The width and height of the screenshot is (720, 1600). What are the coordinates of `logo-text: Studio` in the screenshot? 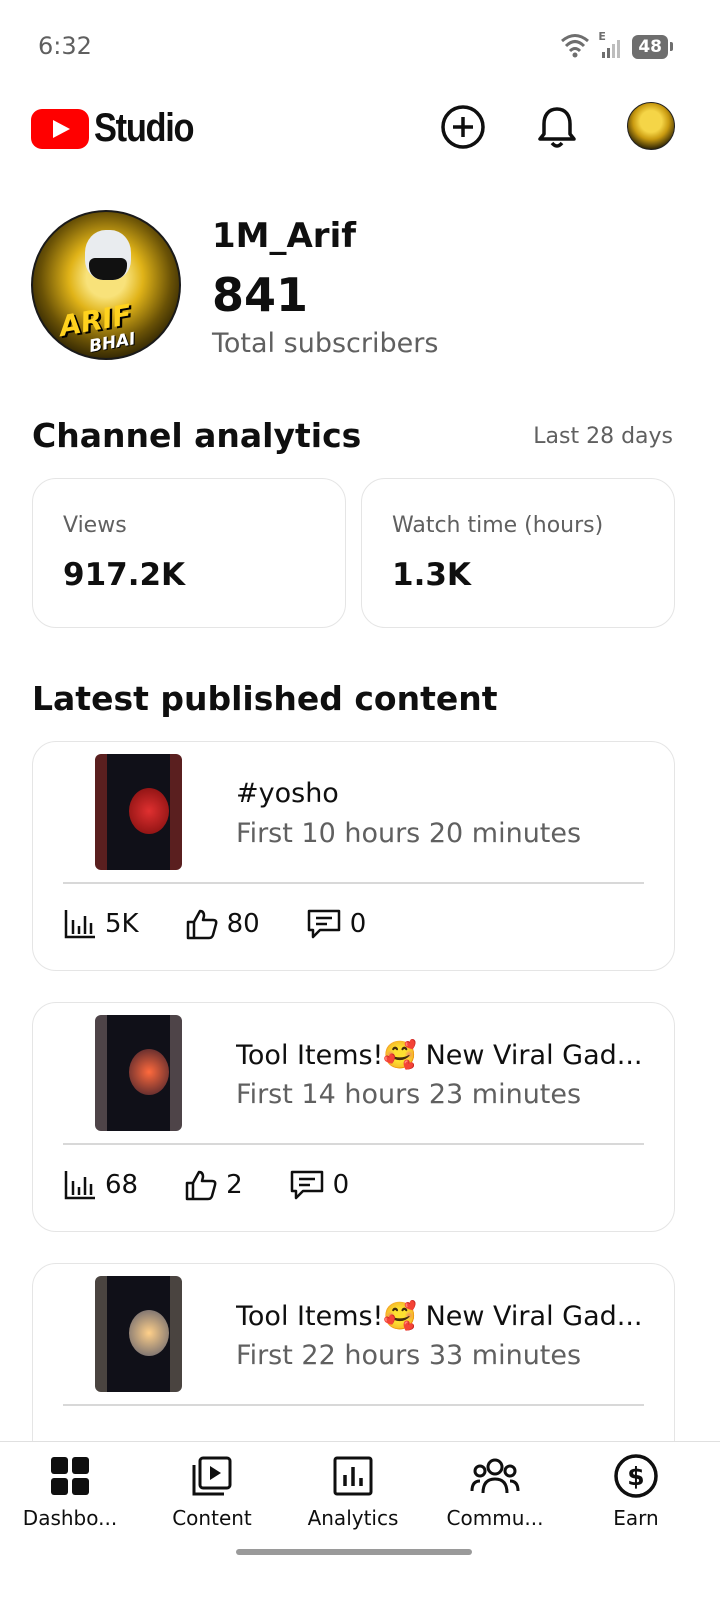 It's located at (144, 128).